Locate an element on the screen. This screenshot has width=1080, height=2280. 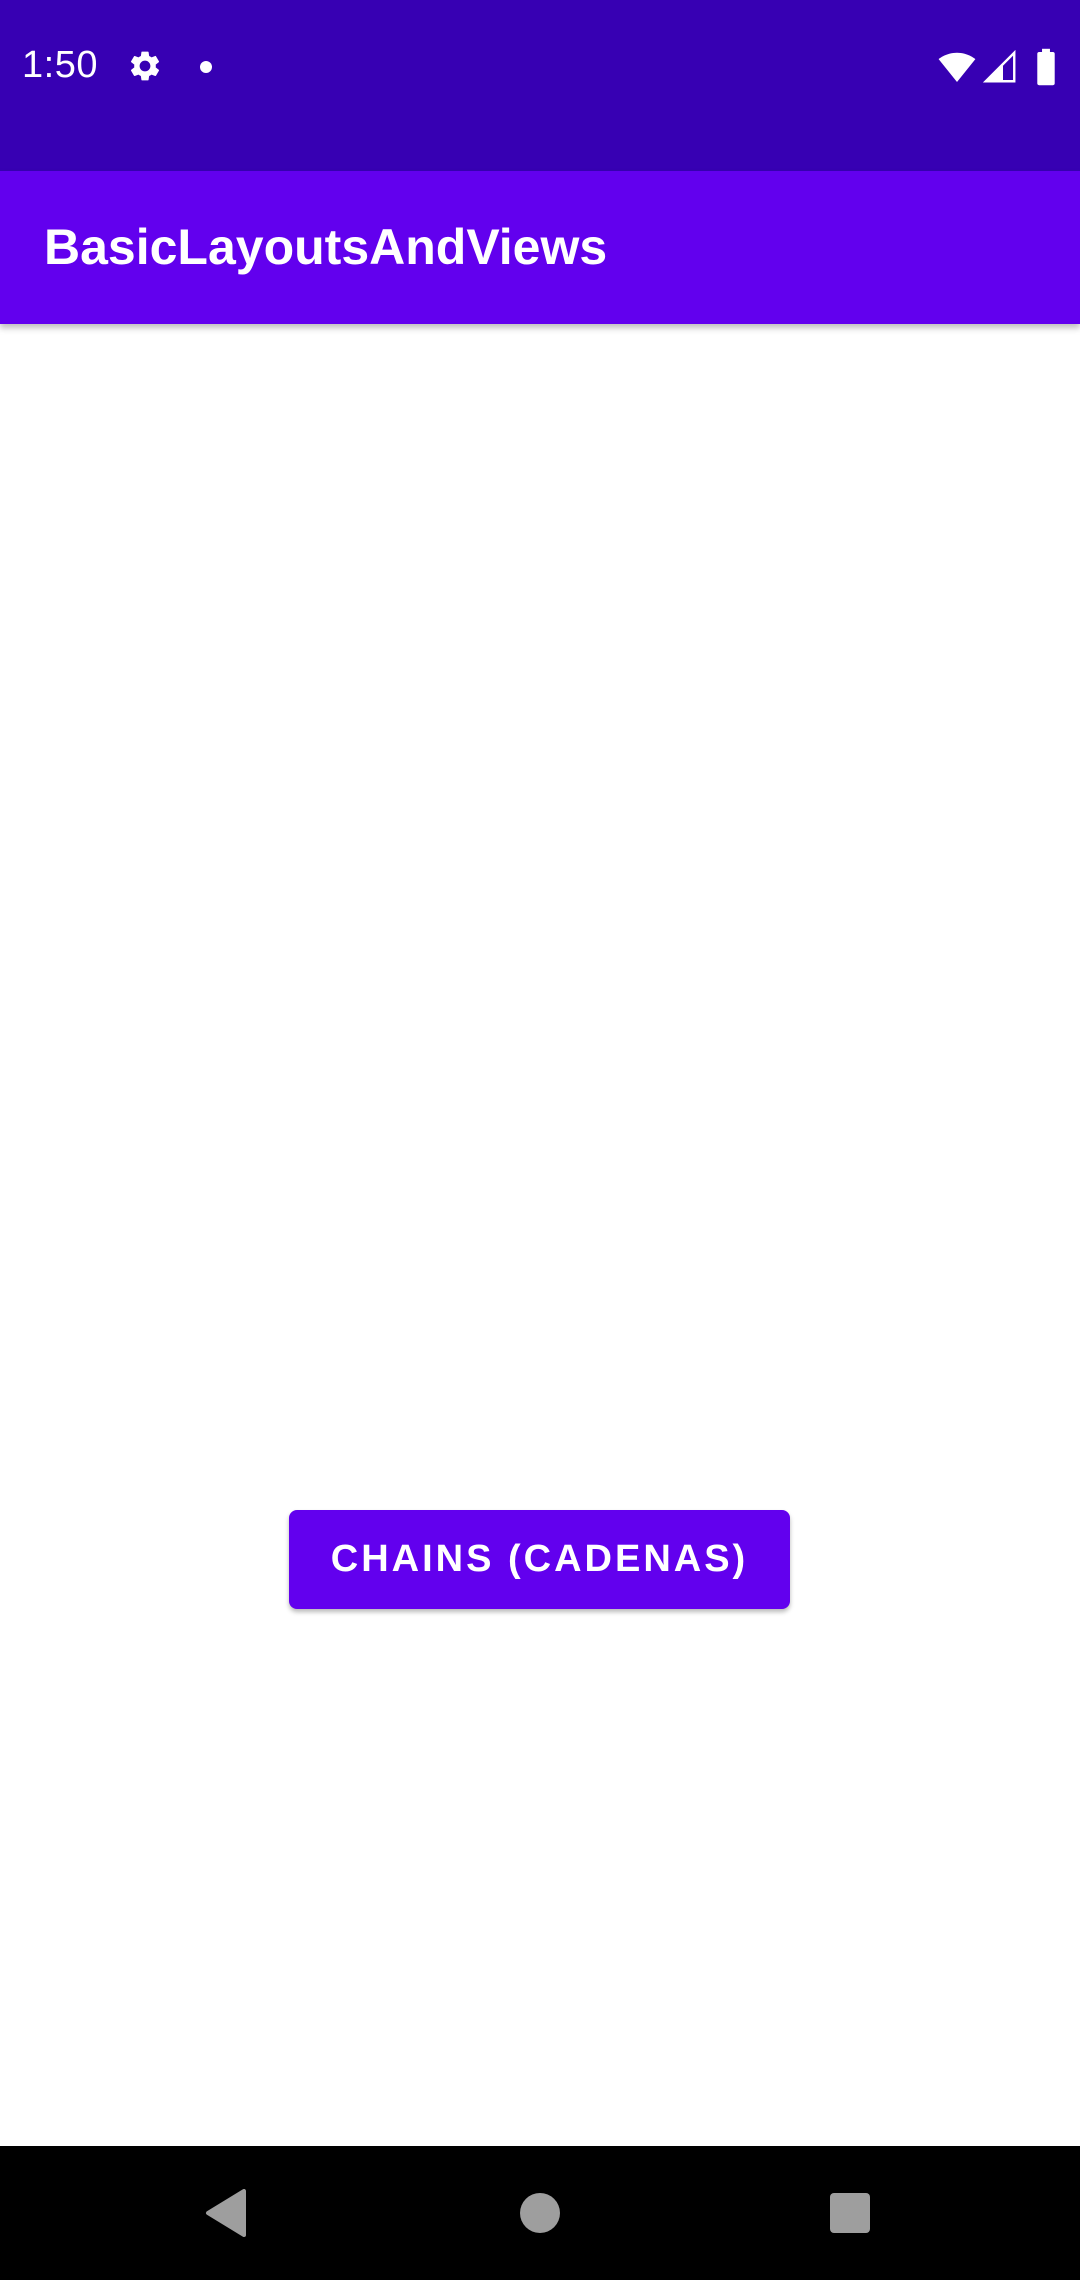
wifi-icon is located at coordinates (957, 67).